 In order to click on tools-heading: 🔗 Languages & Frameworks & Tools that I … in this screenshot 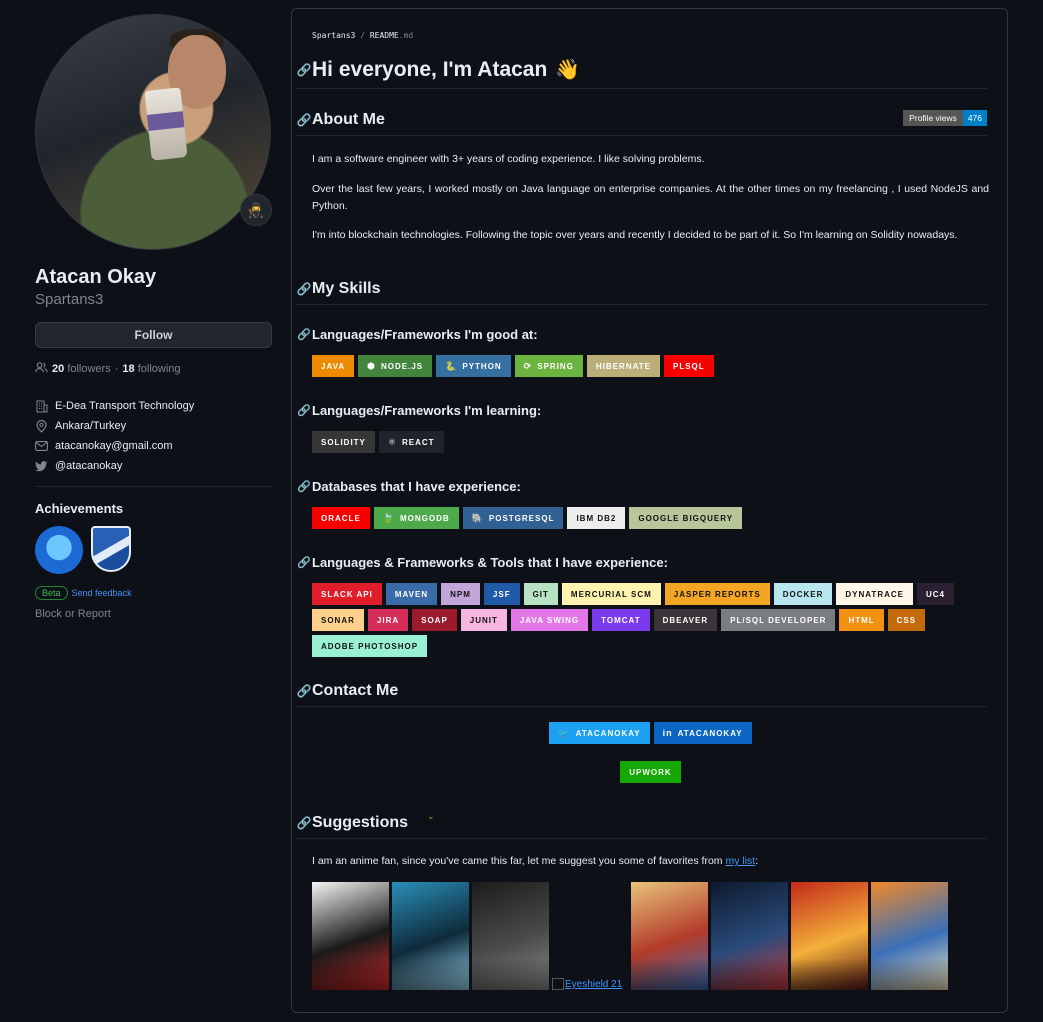, I will do `click(482, 562)`.